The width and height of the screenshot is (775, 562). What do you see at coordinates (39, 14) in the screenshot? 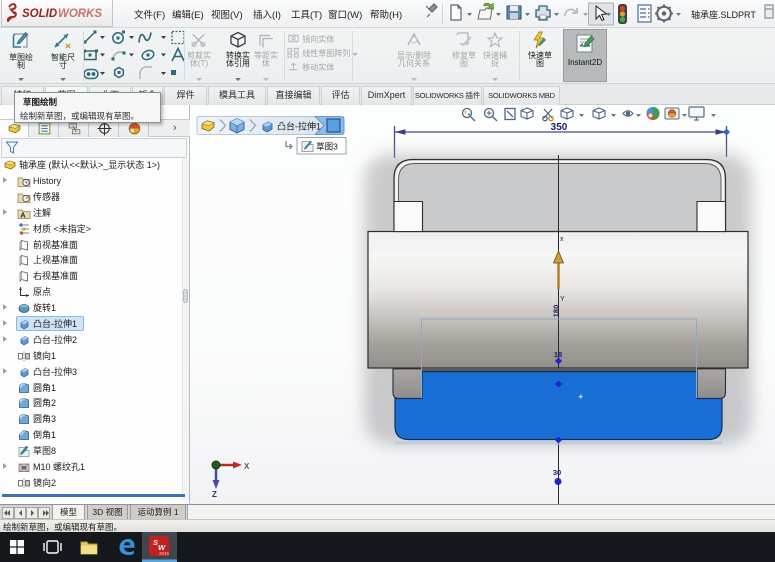
I see `svg-text: SOLID` at bounding box center [39, 14].